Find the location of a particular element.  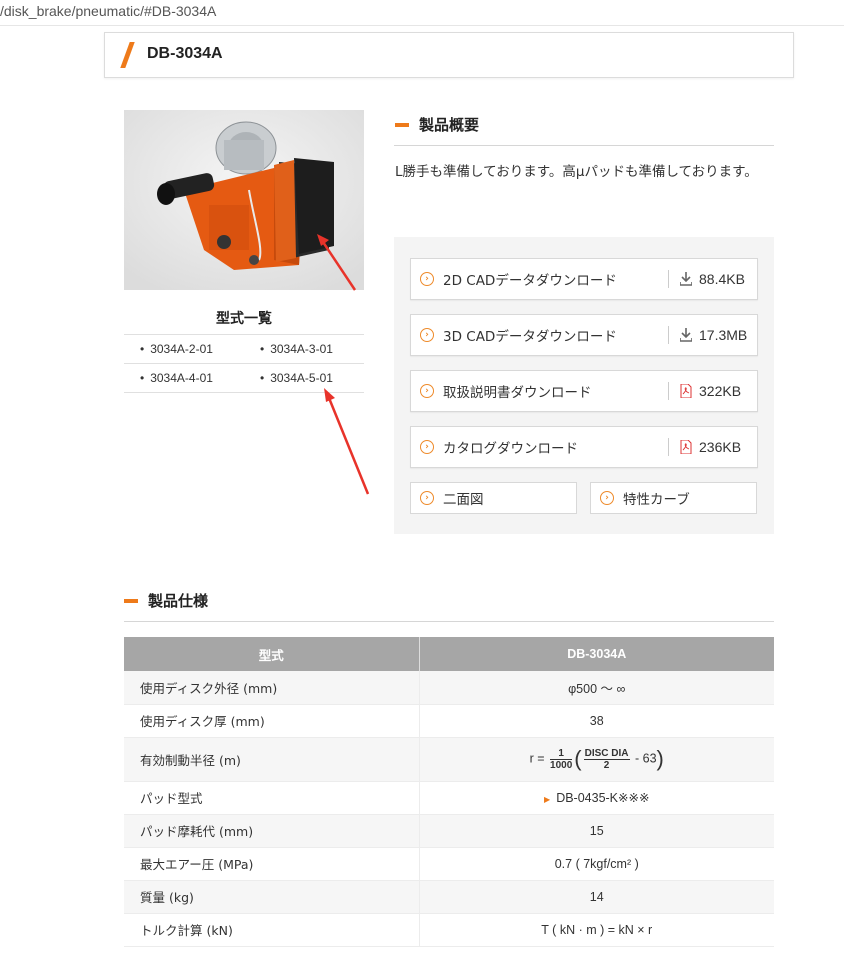

formula-prefix: r = is located at coordinates (537, 758).